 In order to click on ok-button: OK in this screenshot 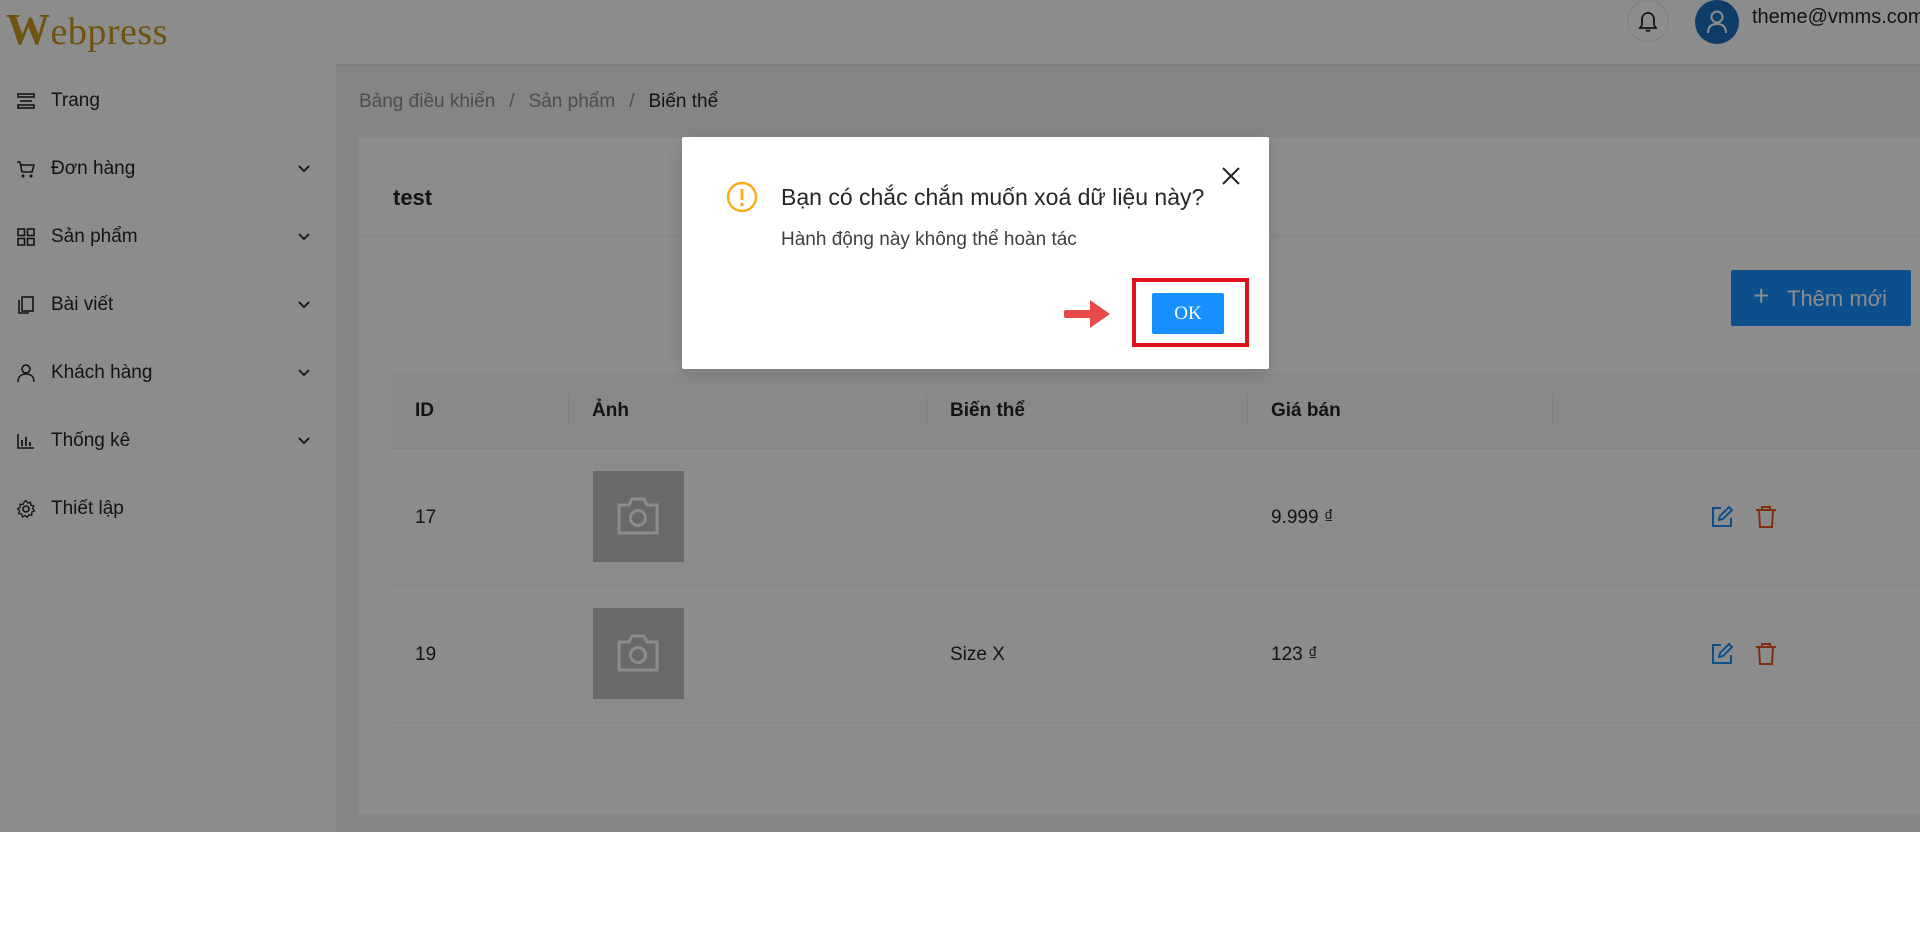, I will do `click(1188, 313)`.